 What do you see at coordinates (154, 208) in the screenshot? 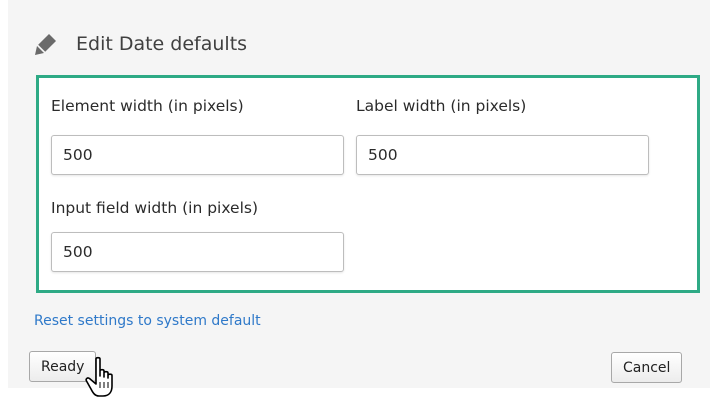
I see `input-field-width-label: Input field width (in pixels)` at bounding box center [154, 208].